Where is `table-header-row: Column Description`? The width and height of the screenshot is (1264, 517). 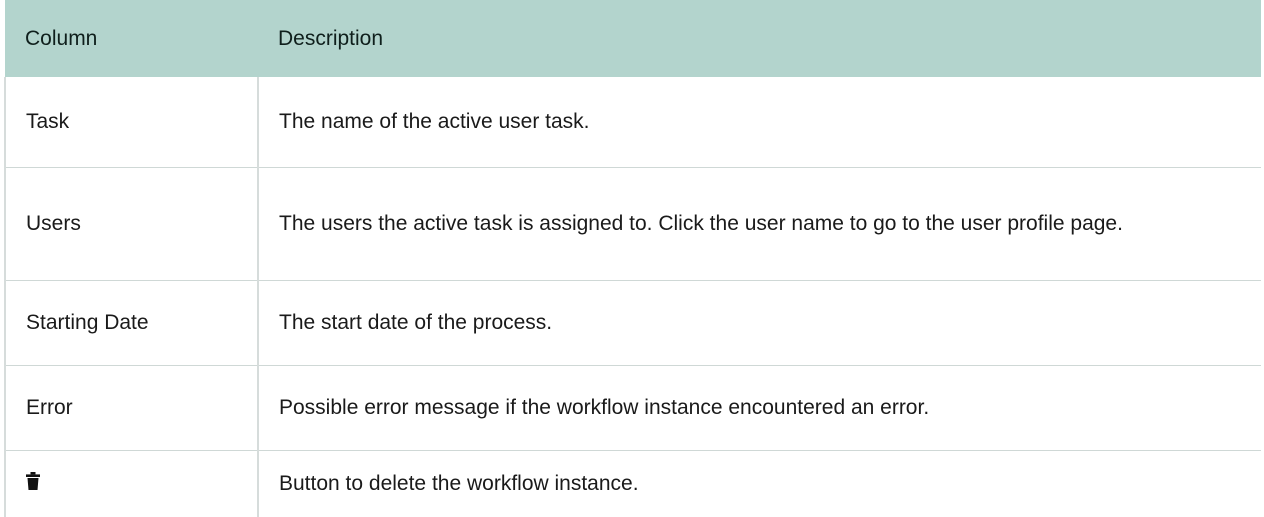
table-header-row: Column Description is located at coordinates (633, 38).